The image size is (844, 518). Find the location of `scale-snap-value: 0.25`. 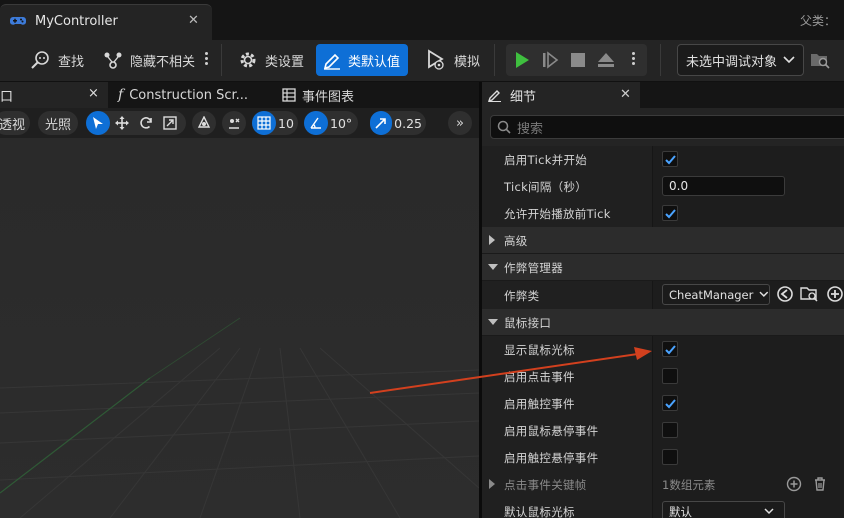

scale-snap-value: 0.25 is located at coordinates (408, 123).